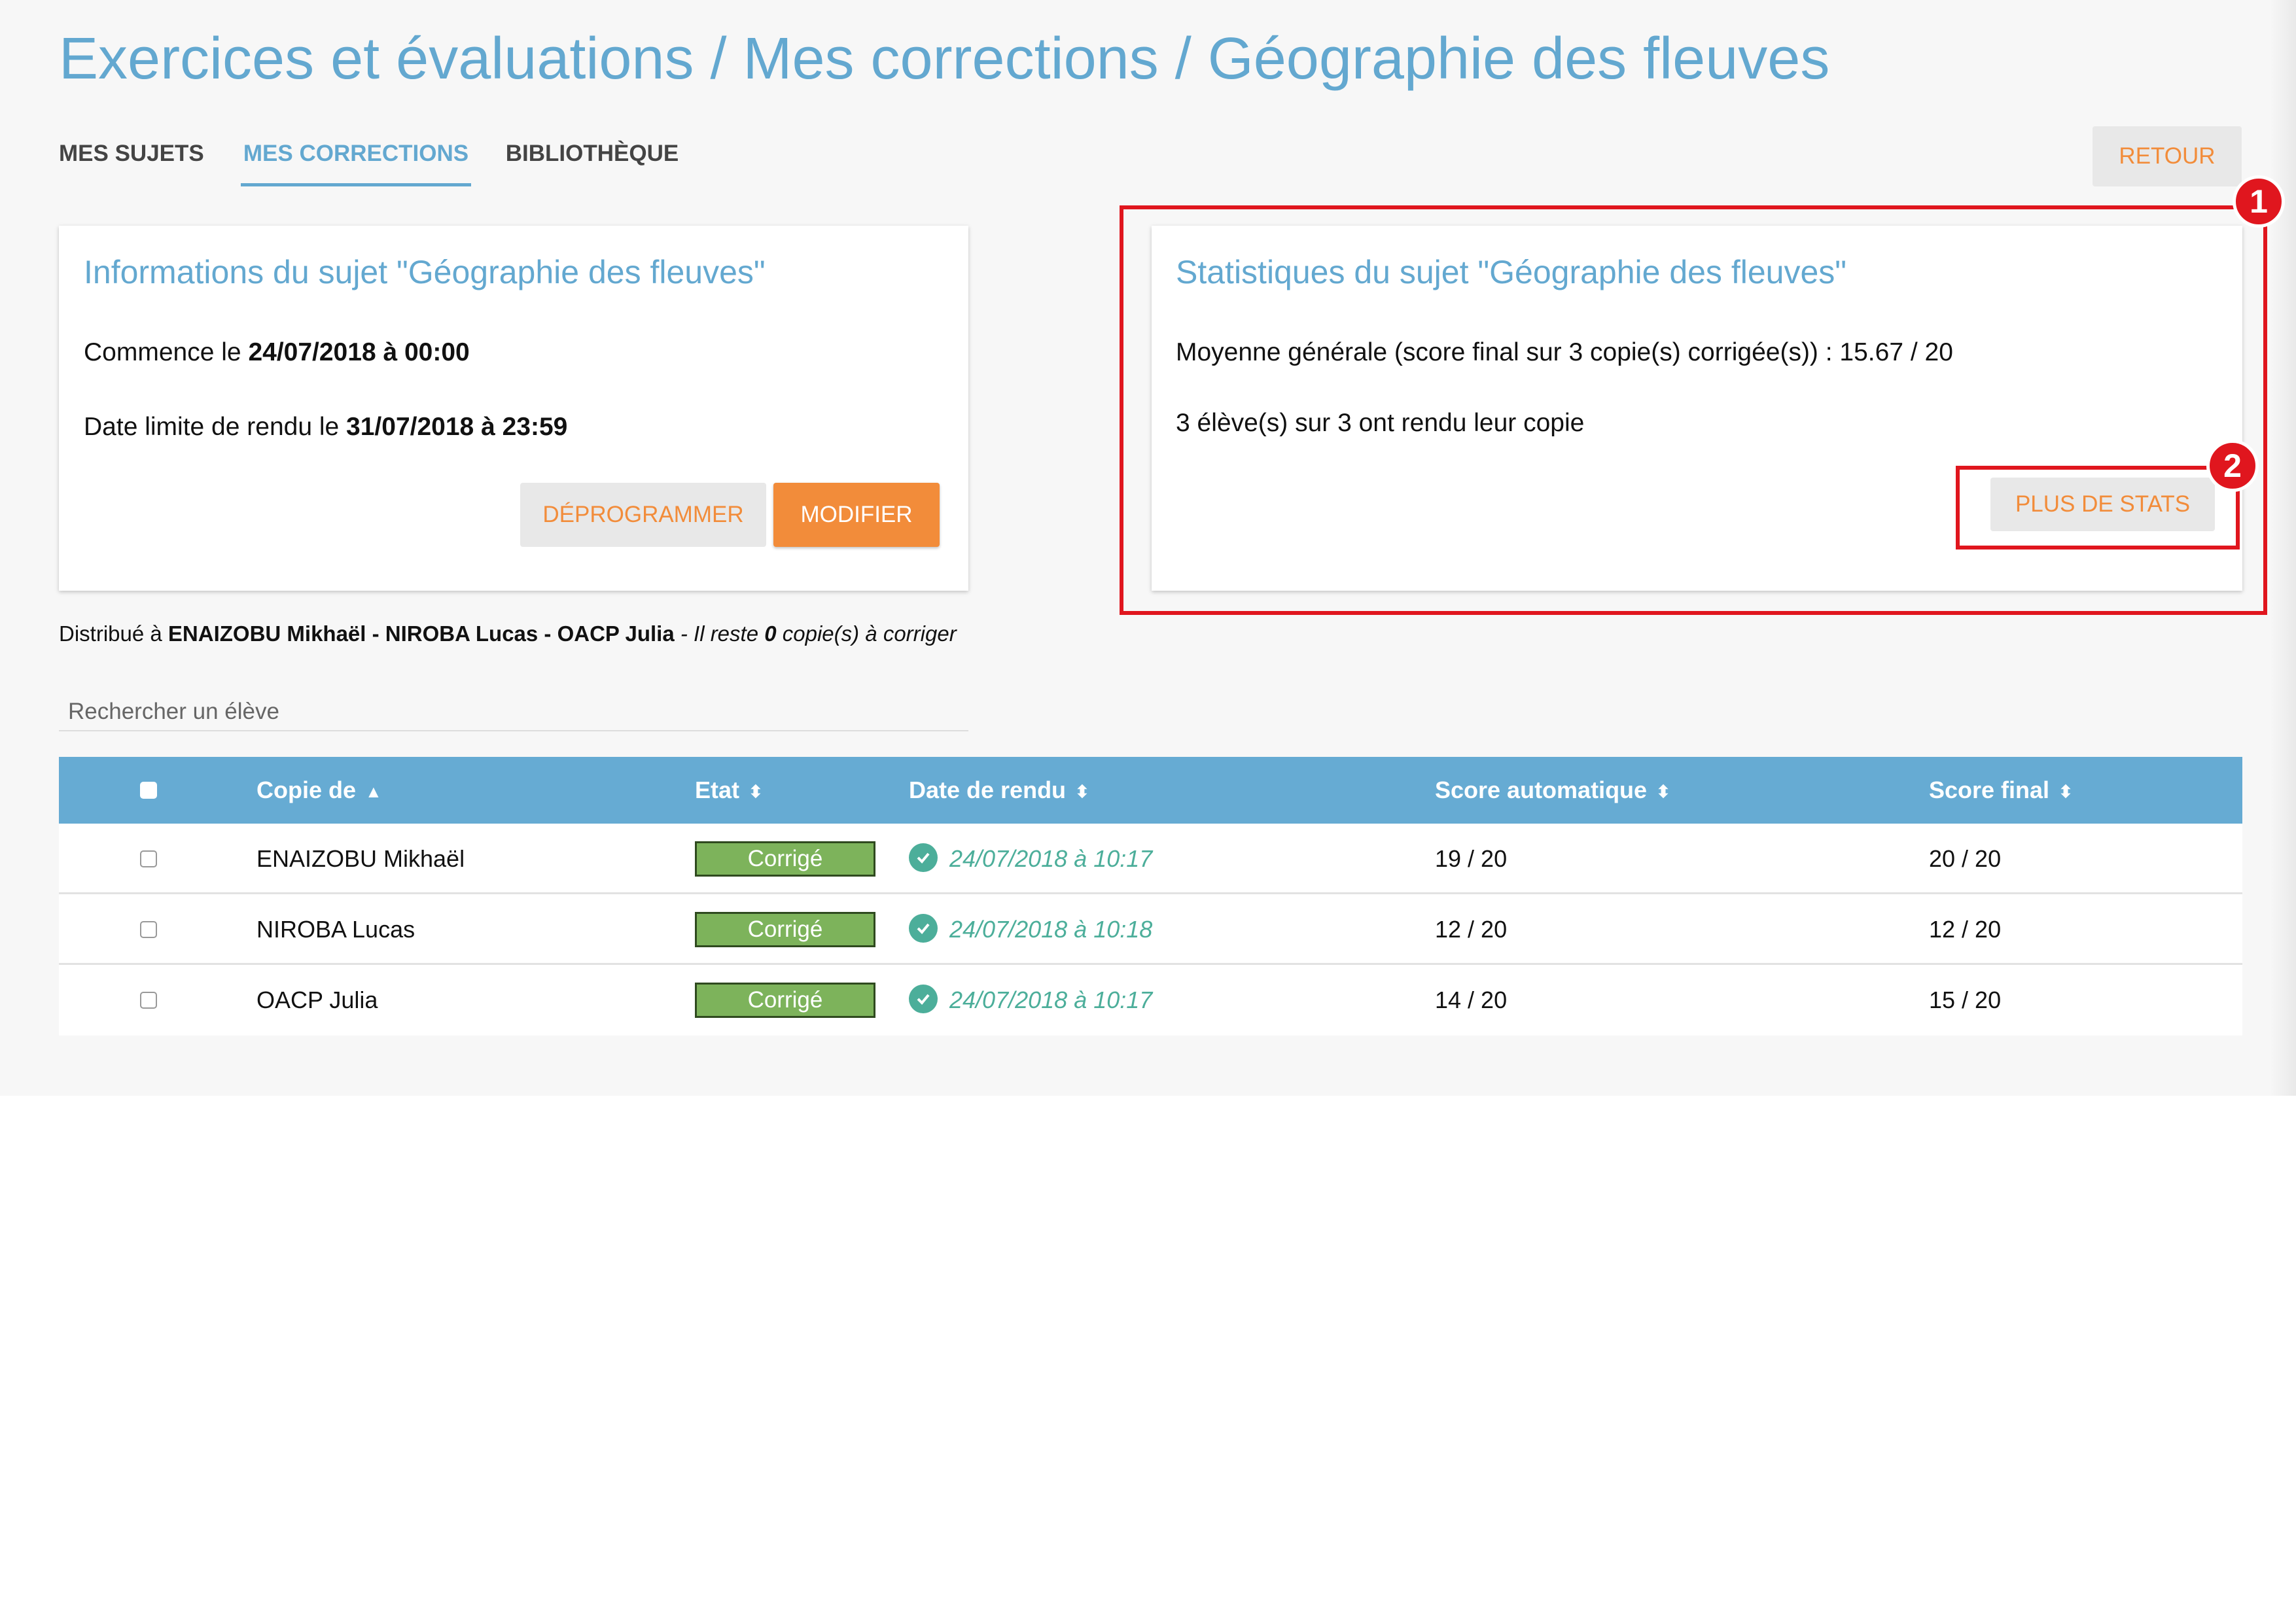 The image size is (2296, 1623). I want to click on annotation-badge-2: 2, so click(2232, 466).